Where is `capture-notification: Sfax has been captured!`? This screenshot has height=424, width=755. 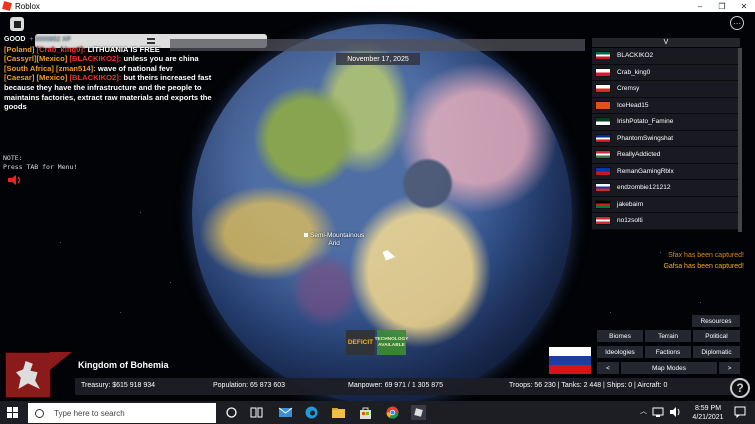
capture-notification: Sfax has been captured! is located at coordinates (706, 255).